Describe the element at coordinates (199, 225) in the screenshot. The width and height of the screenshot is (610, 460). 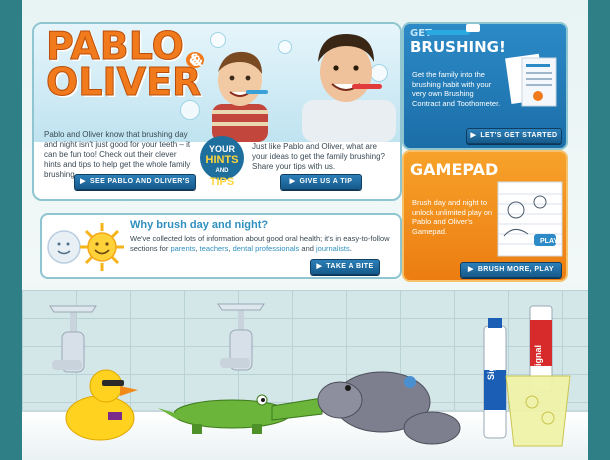
I see `why-heading: Why brush day and night?` at that location.